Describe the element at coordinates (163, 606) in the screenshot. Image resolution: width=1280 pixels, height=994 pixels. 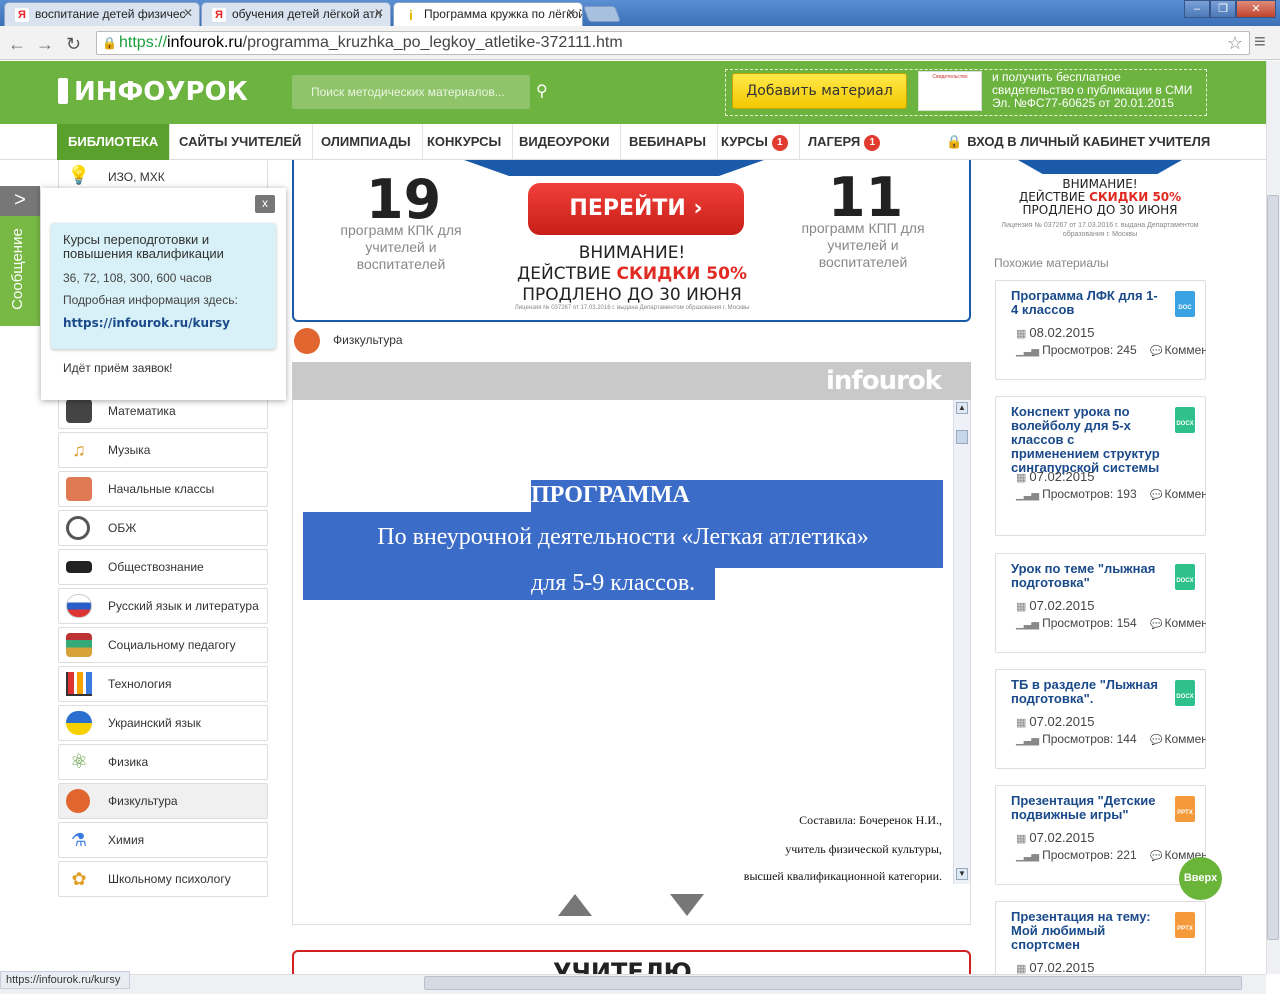
I see `category-russian: Русский язык и литература` at that location.